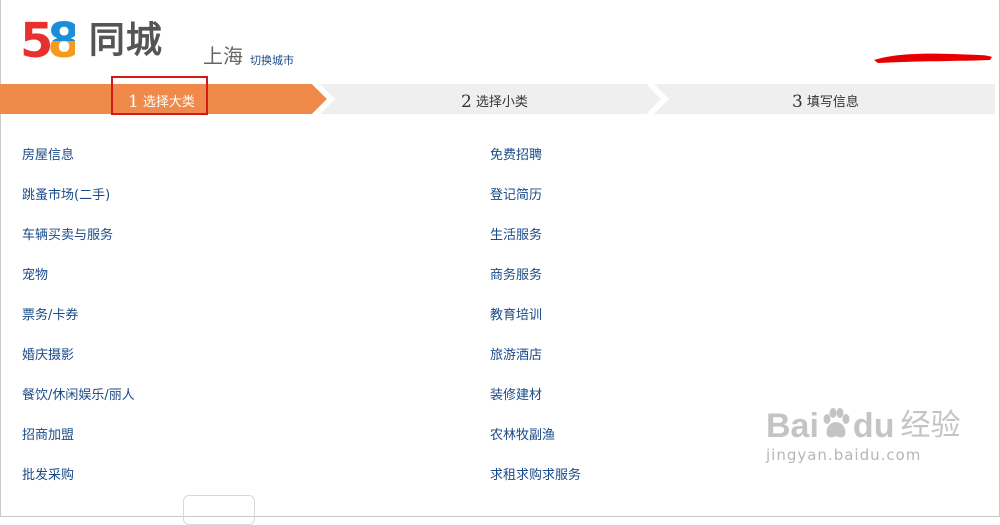 The height and width of the screenshot is (525, 1000). Describe the element at coordinates (50, 313) in the screenshot. I see `category-link: 票务/卡券` at that location.